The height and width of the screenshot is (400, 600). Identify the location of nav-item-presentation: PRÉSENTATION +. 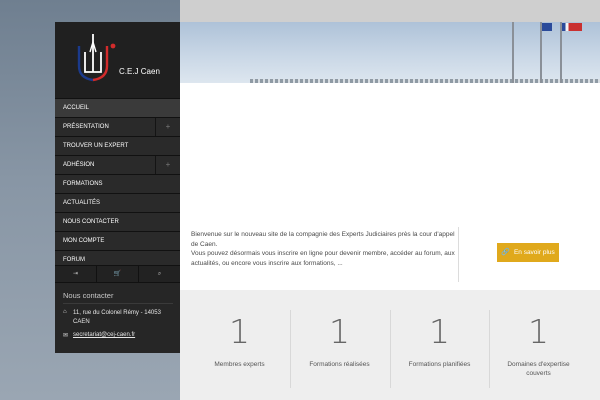
(117, 126).